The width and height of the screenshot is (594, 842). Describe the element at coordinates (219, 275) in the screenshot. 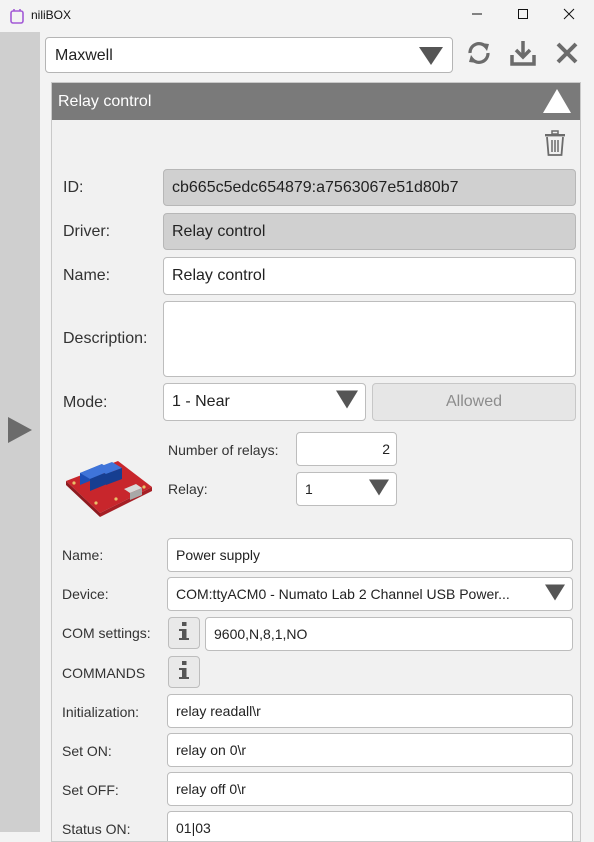

I see `name-value: Relay control` at that location.